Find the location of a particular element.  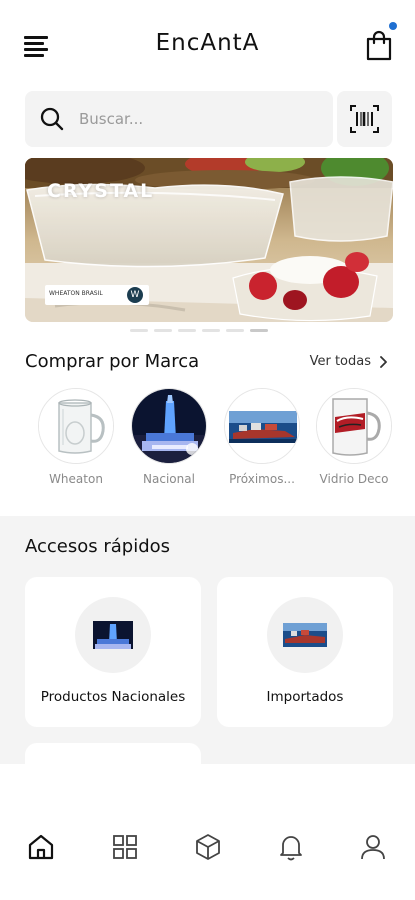

app-title: EncAntA is located at coordinates (207, 43).